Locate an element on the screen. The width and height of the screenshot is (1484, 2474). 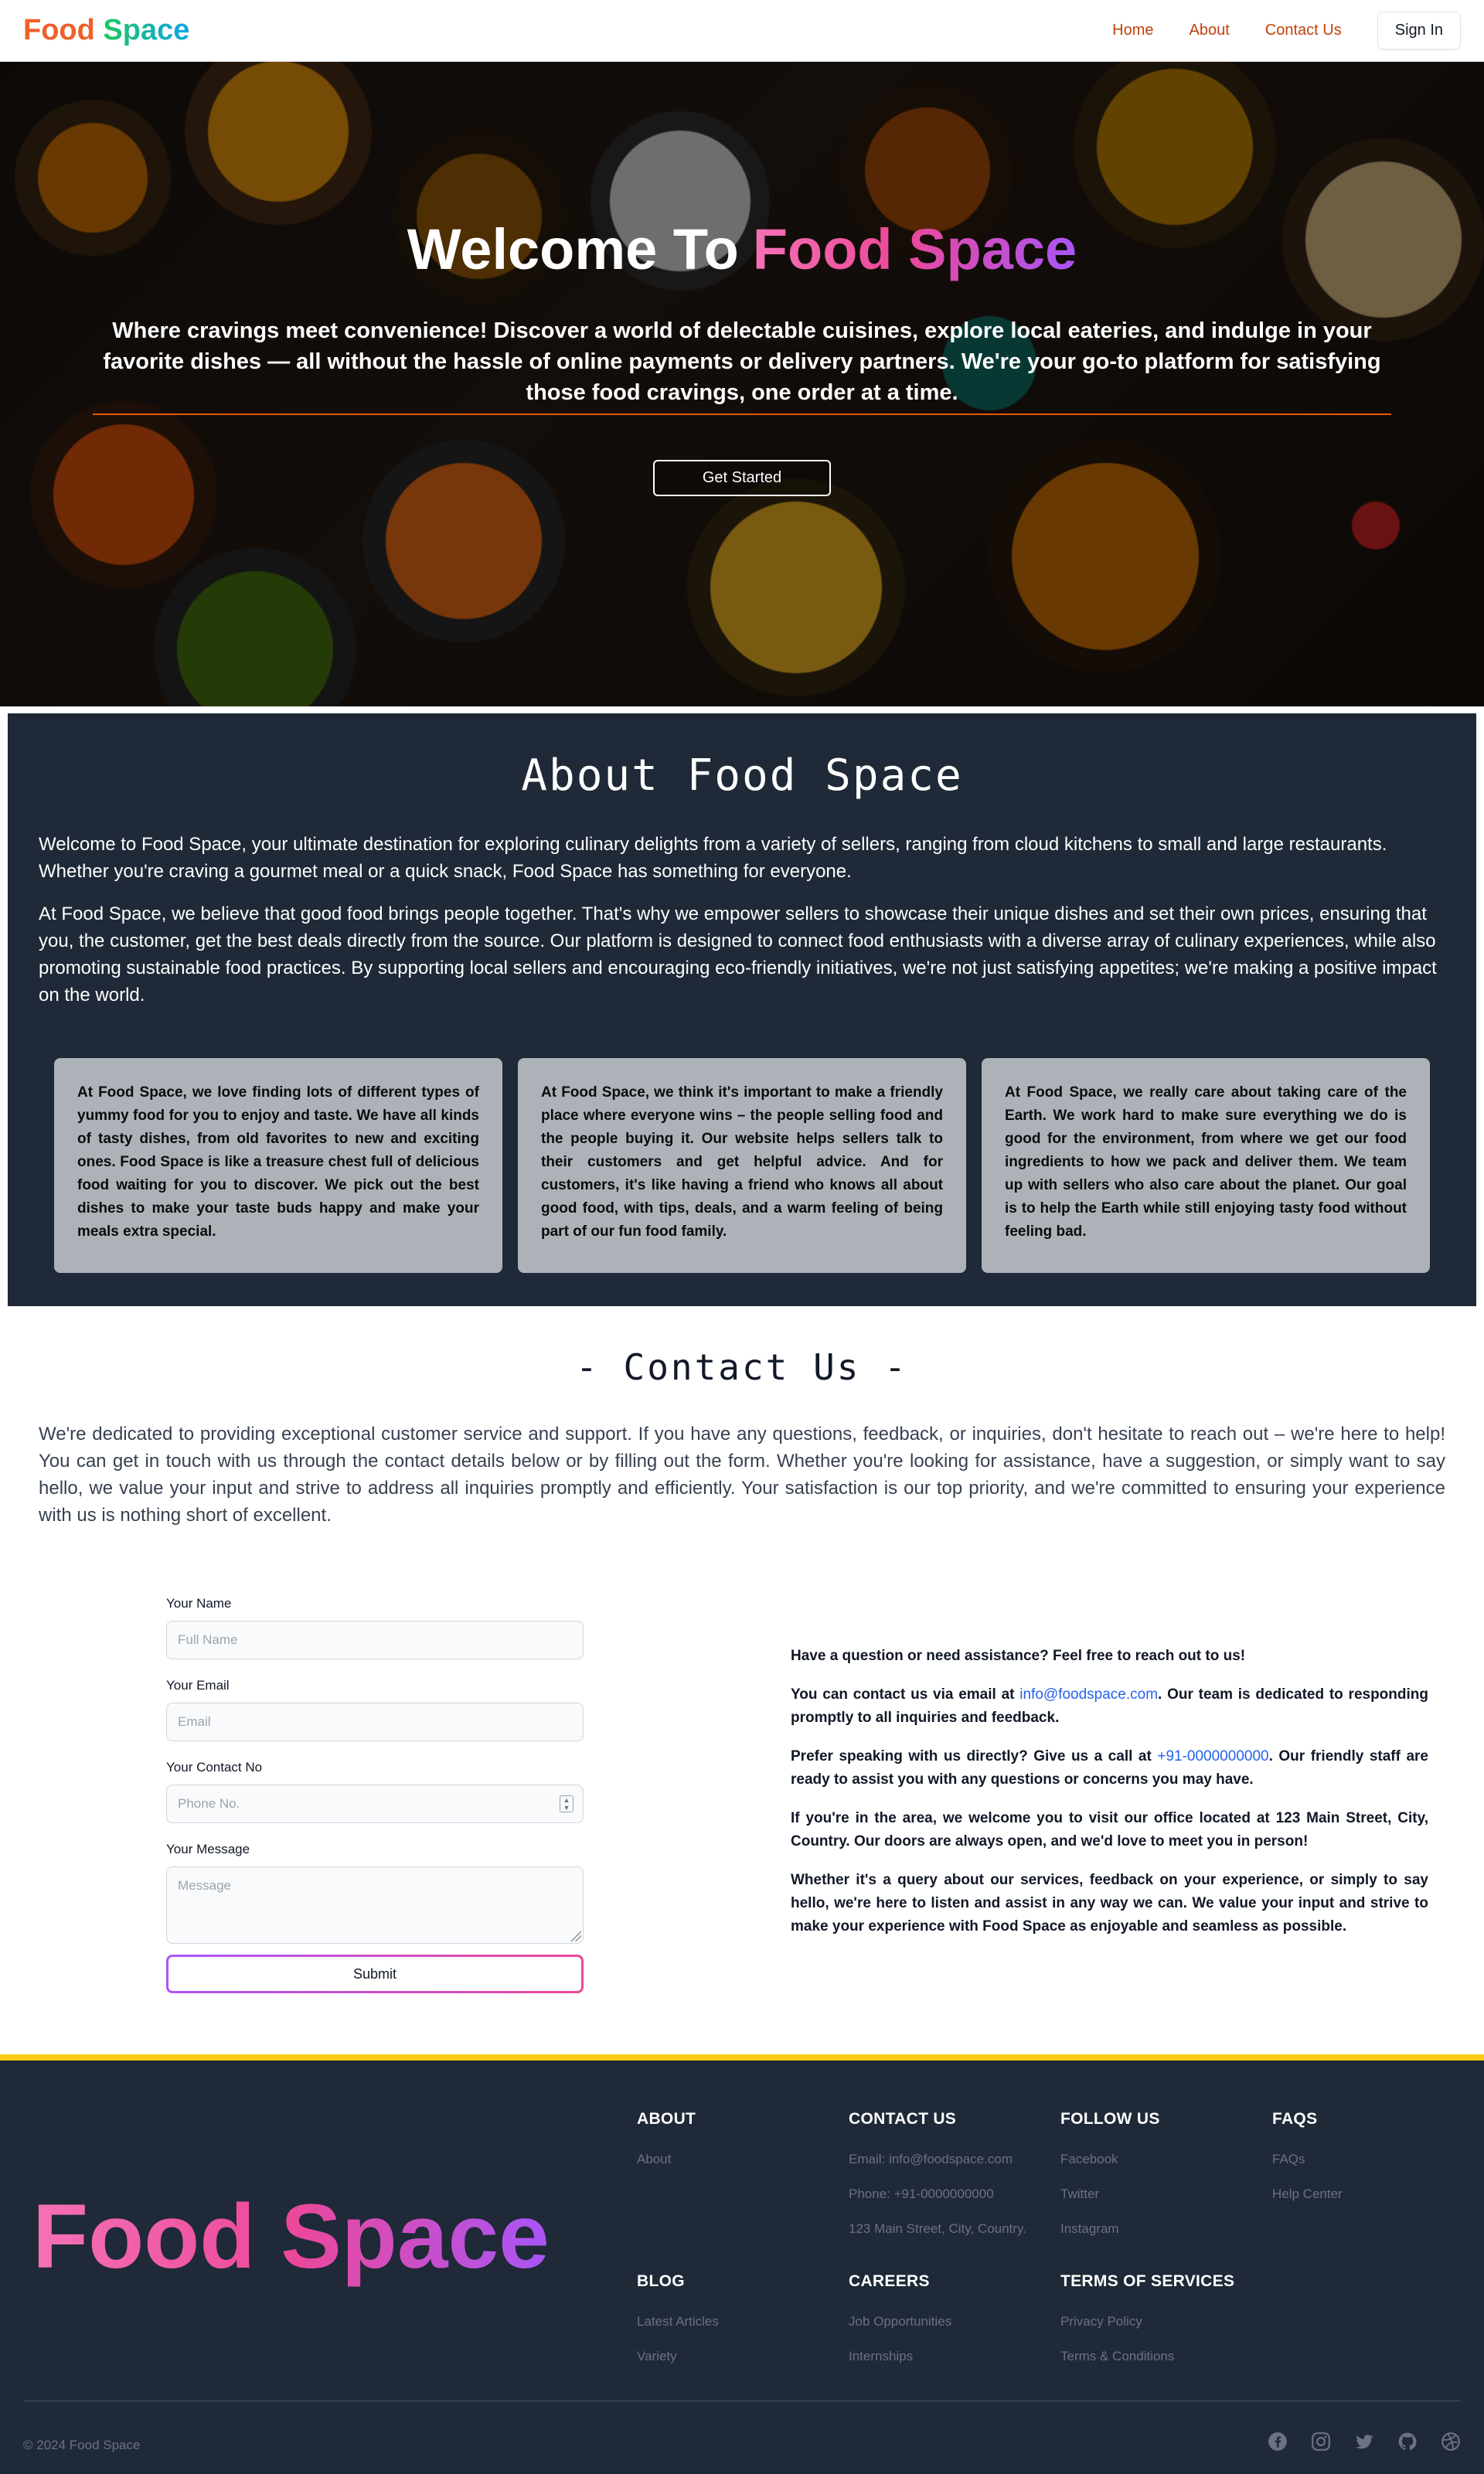
hero-title-brand: Food Space is located at coordinates (914, 249).